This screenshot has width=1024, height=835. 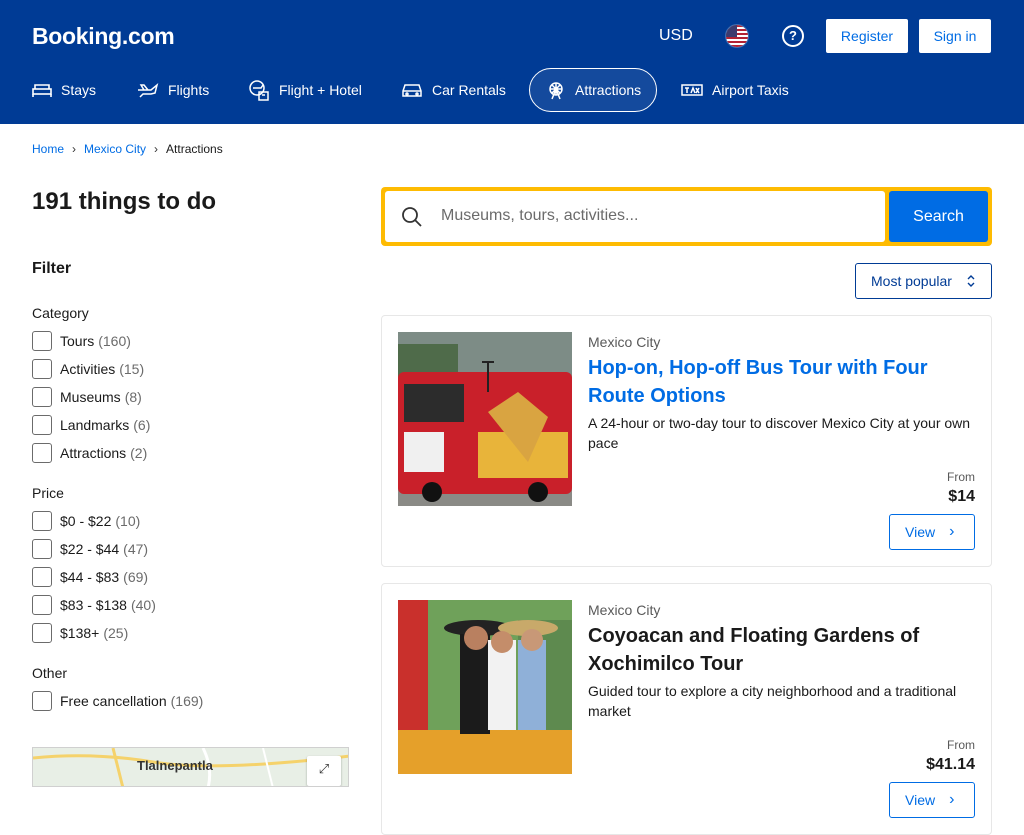 I want to click on result-price: $41.14, so click(x=950, y=764).